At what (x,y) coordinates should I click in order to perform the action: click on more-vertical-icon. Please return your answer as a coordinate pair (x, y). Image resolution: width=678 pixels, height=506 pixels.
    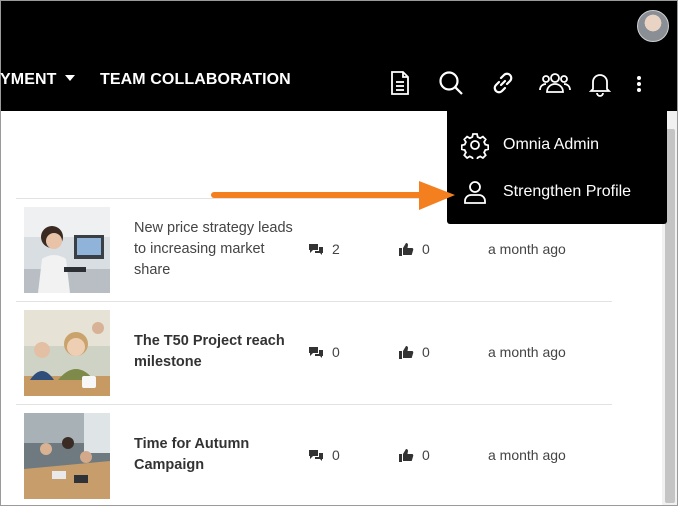
    Looking at the image, I should click on (639, 83).